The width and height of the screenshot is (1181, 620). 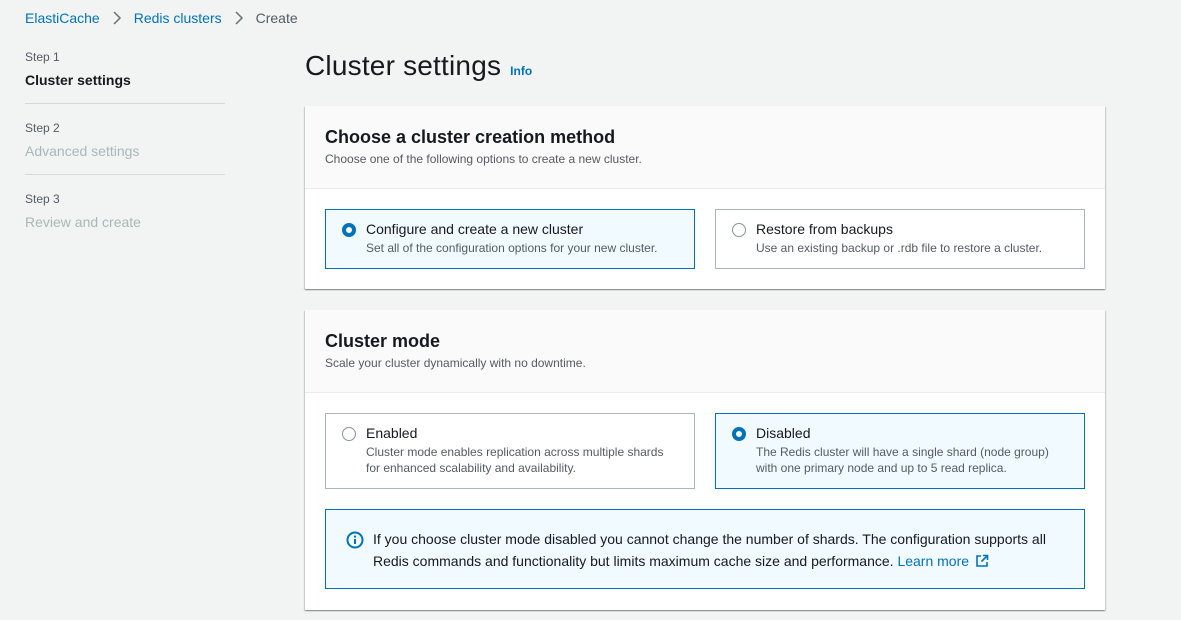 What do you see at coordinates (783, 433) in the screenshot?
I see `tile-label: Disabled` at bounding box center [783, 433].